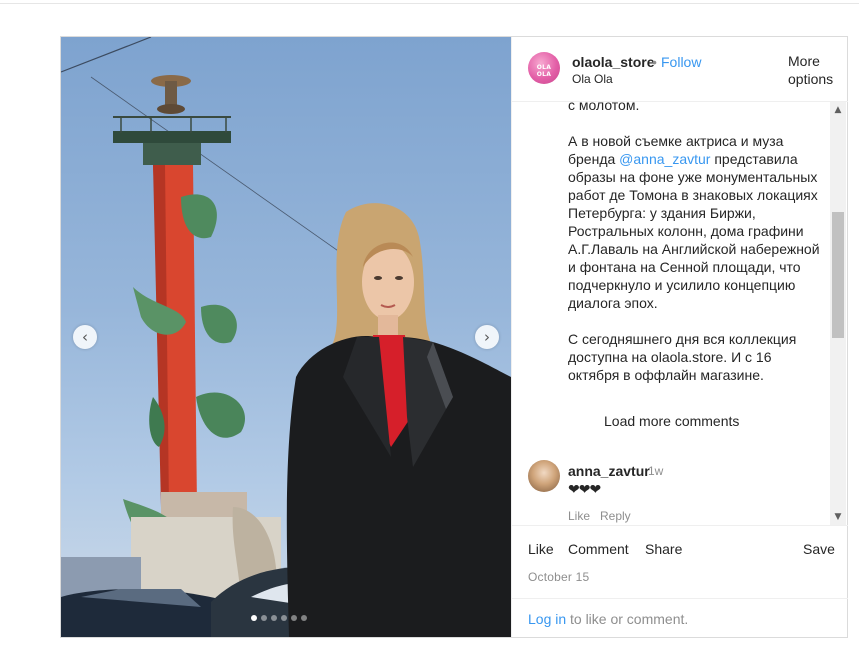 The image size is (859, 659). What do you see at coordinates (664, 159) in the screenshot?
I see `mention-link: @anna_zavtur` at bounding box center [664, 159].